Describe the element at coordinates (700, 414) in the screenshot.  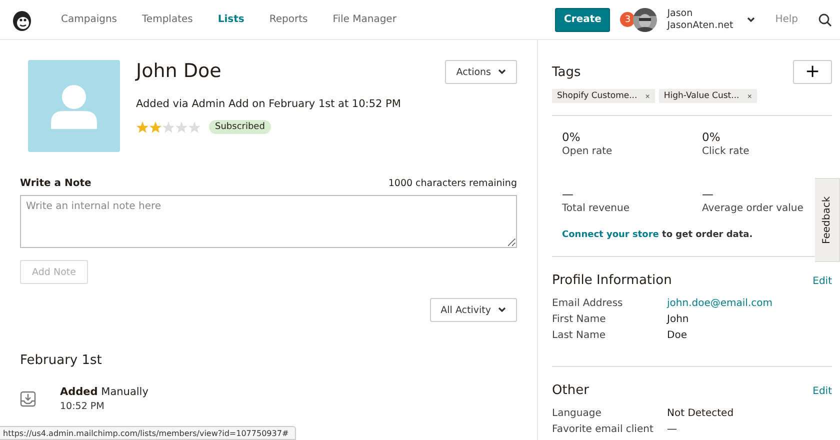
I see `field-value: Not Detected` at that location.